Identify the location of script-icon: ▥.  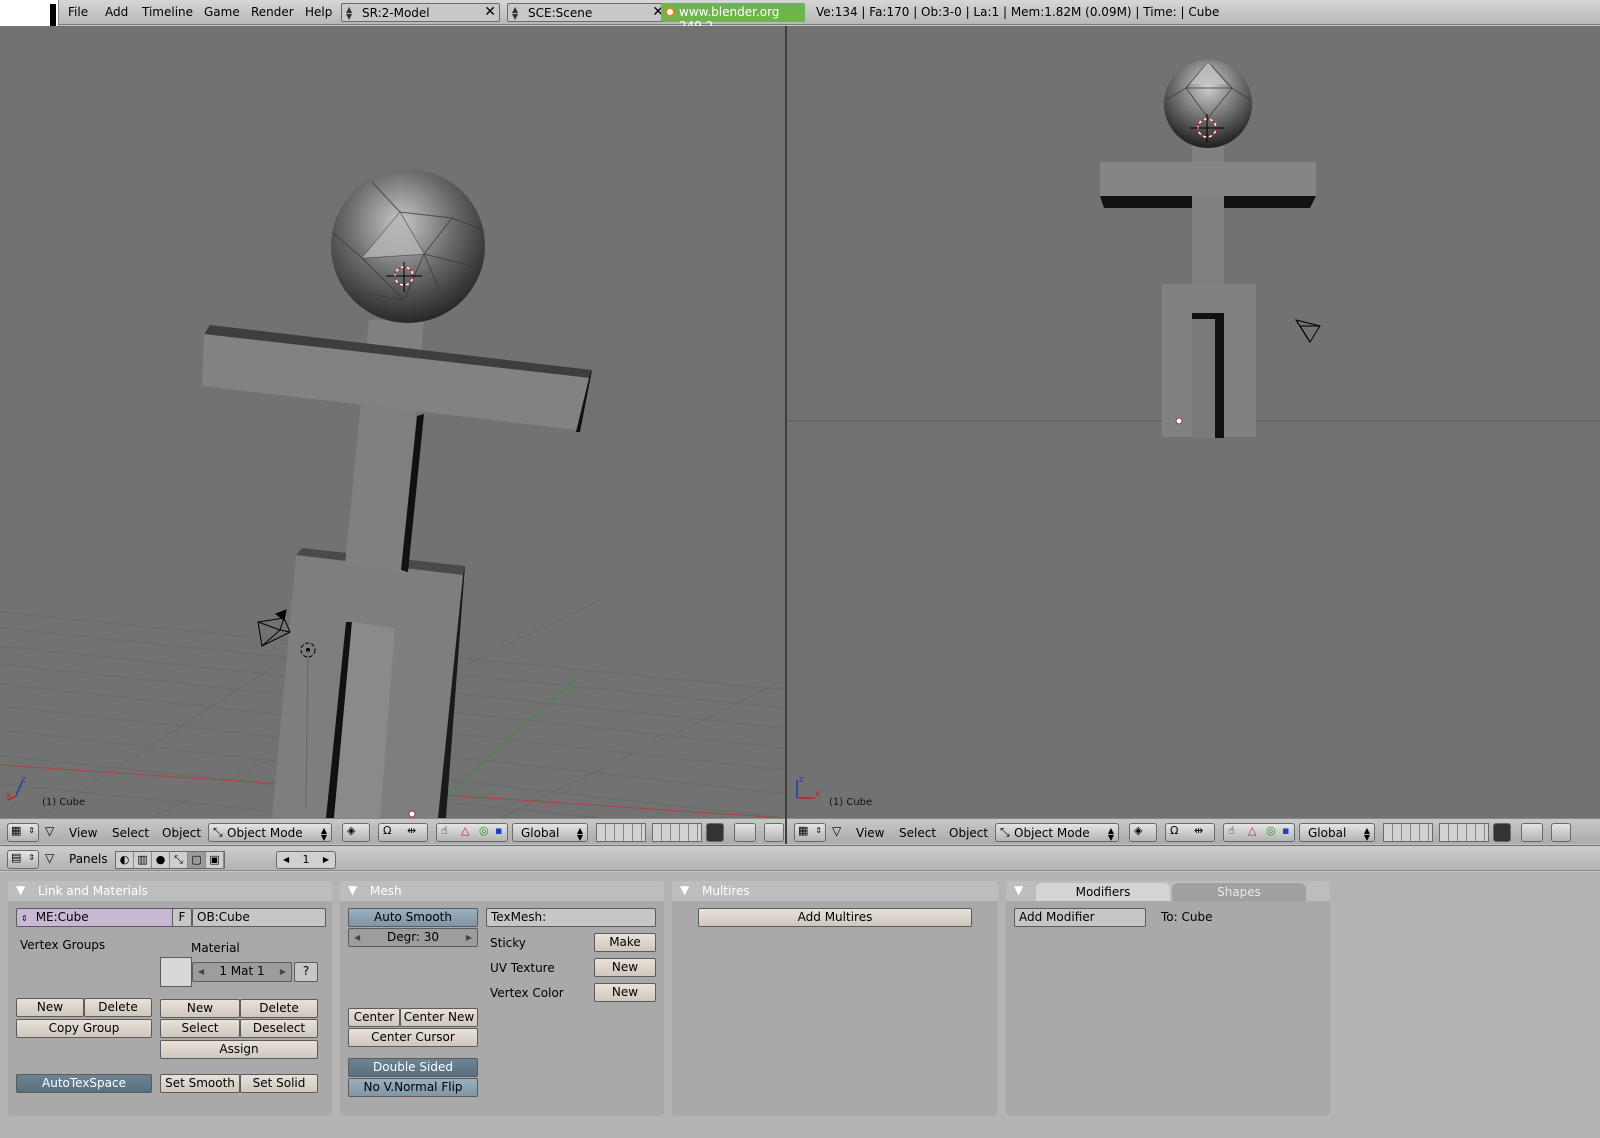
(143, 860).